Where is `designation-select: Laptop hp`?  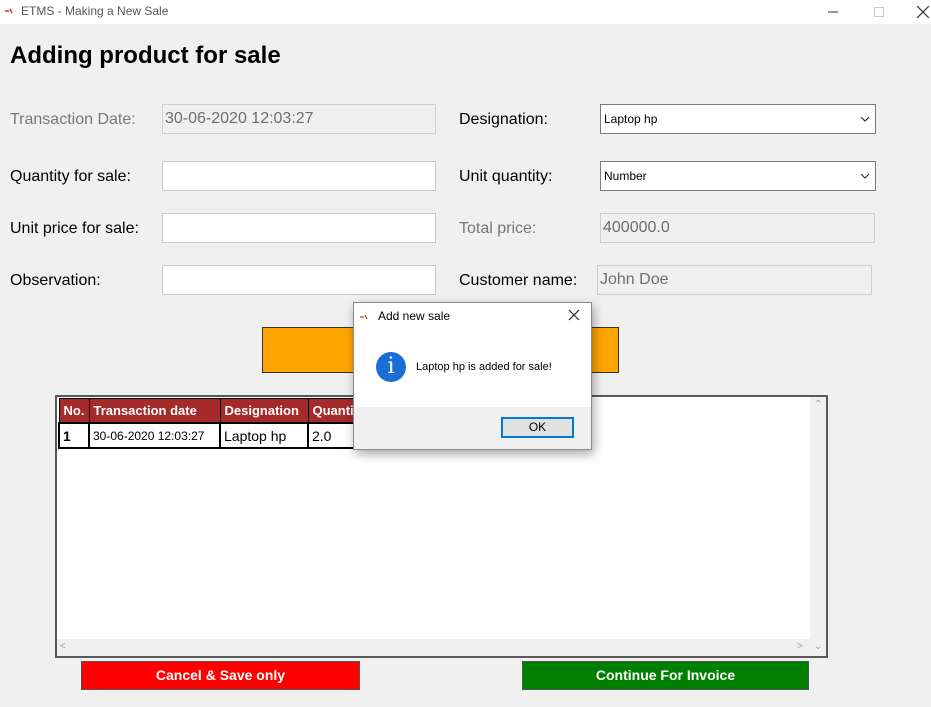 designation-select: Laptop hp is located at coordinates (738, 119).